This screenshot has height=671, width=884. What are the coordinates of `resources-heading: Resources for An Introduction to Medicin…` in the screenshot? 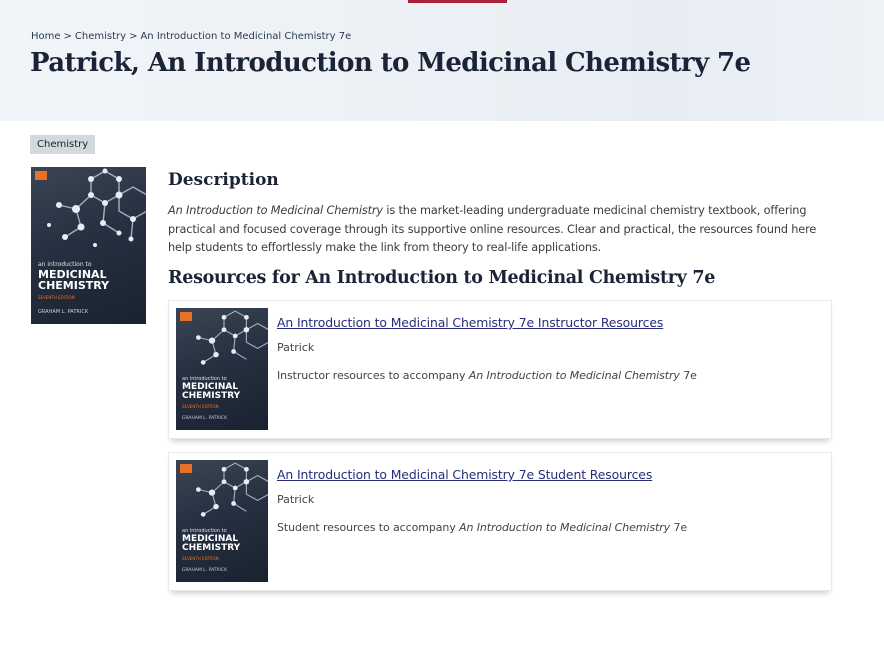 It's located at (442, 278).